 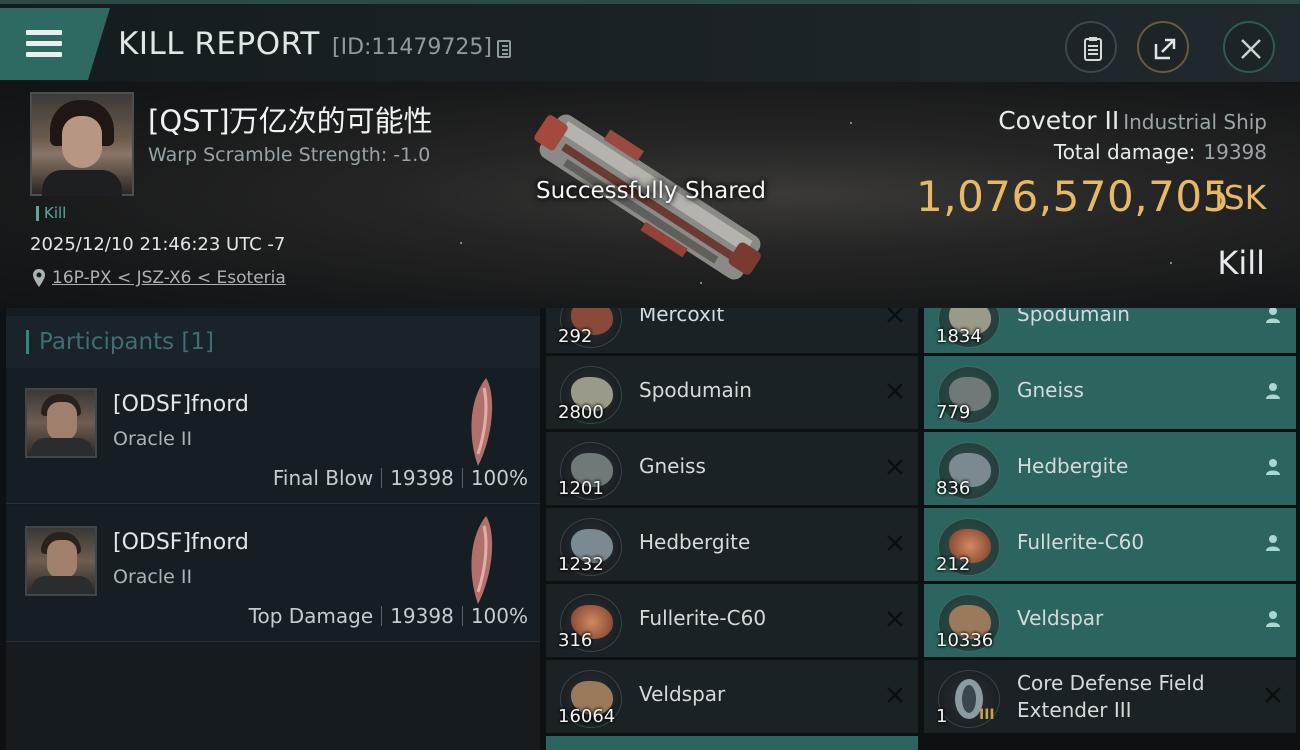 I want to click on menu-button, so click(x=55, y=44).